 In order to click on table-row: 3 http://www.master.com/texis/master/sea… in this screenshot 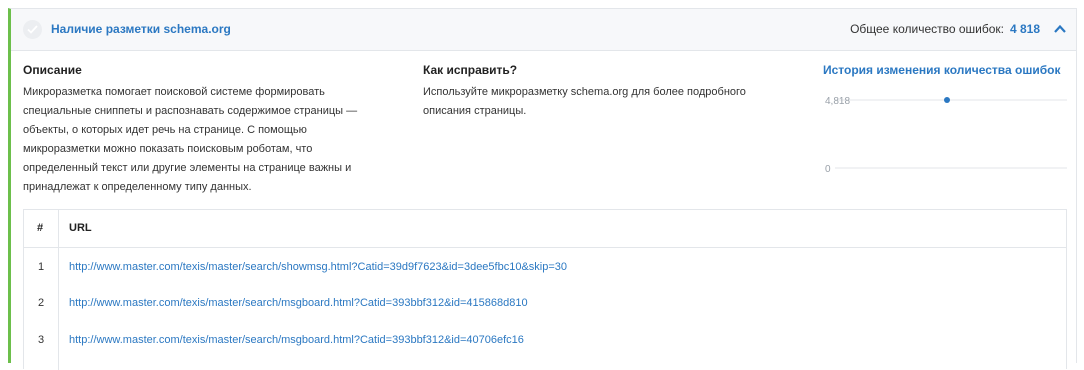, I will do `click(545, 352)`.